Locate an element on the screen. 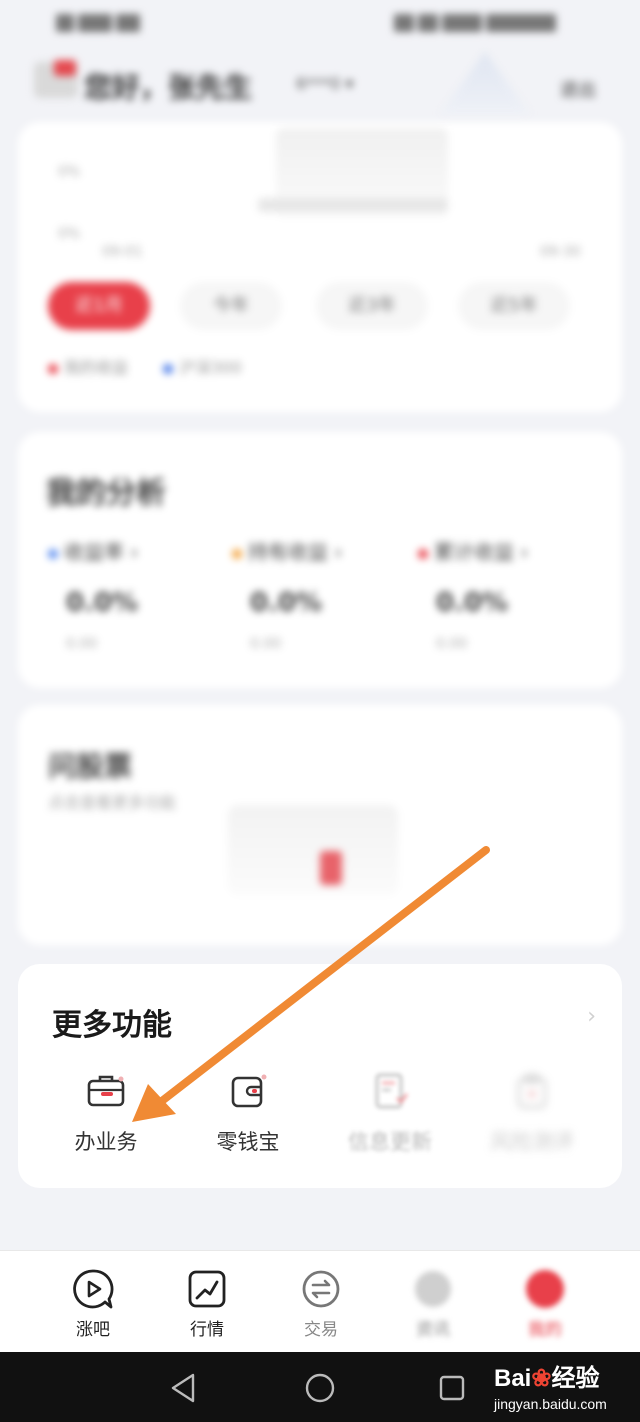 The height and width of the screenshot is (1422, 640). feature-risk-assessment: 风险测评 is located at coordinates (532, 1115).